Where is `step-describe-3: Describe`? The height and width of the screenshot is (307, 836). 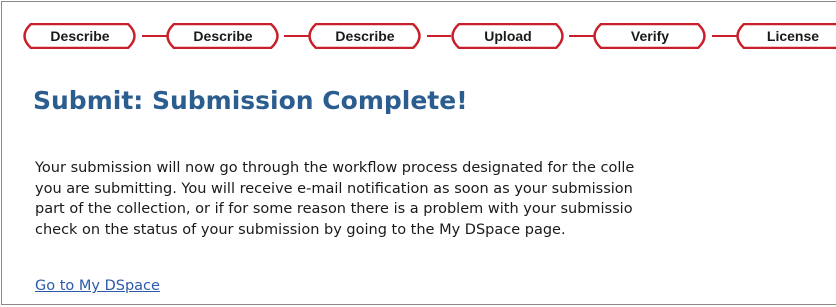 step-describe-3: Describe is located at coordinates (365, 36).